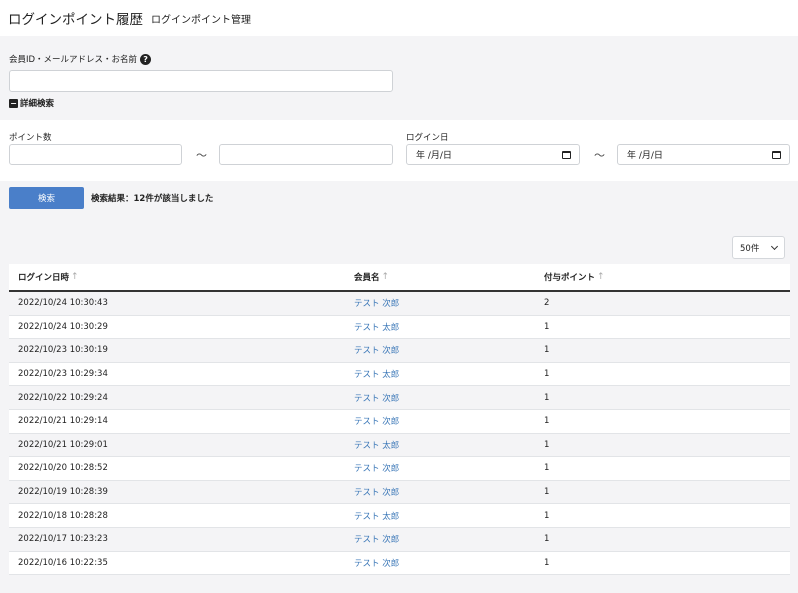 The image size is (798, 593). Describe the element at coordinates (774, 246) in the screenshot. I see `chevron-down-icon` at that location.